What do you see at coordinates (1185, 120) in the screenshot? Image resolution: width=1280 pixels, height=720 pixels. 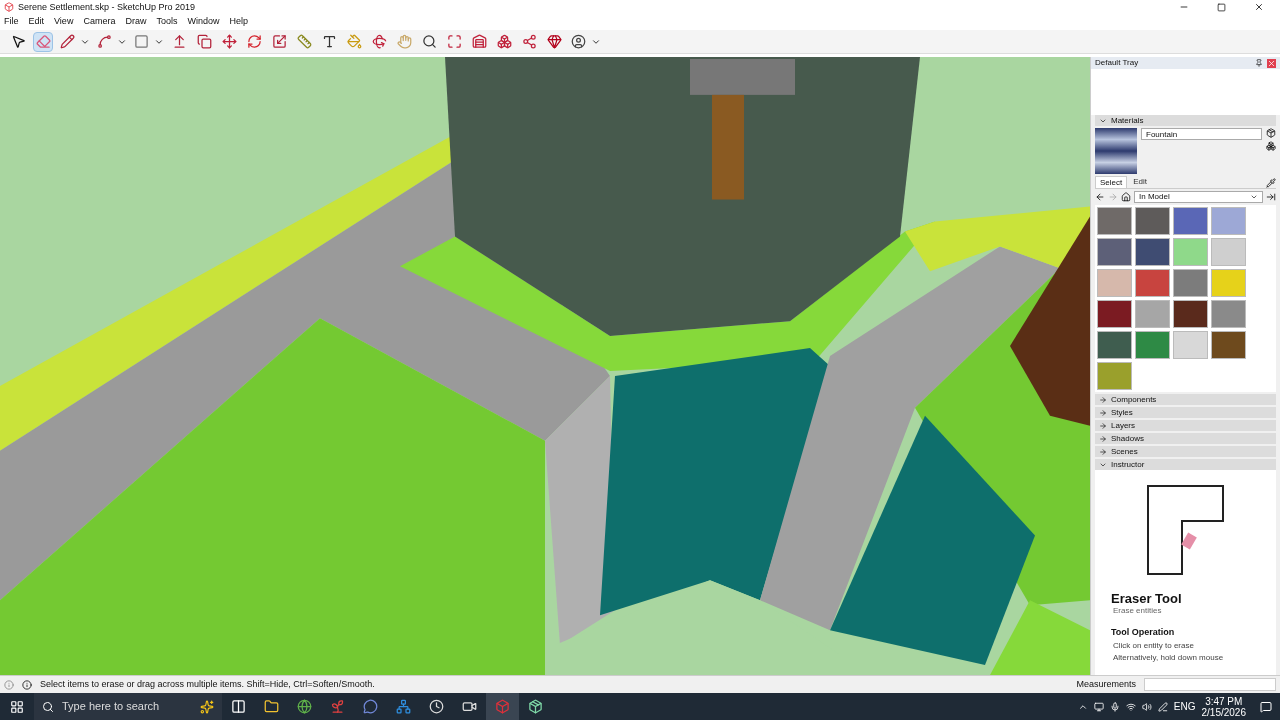 I see `panel-header: Materials` at bounding box center [1185, 120].